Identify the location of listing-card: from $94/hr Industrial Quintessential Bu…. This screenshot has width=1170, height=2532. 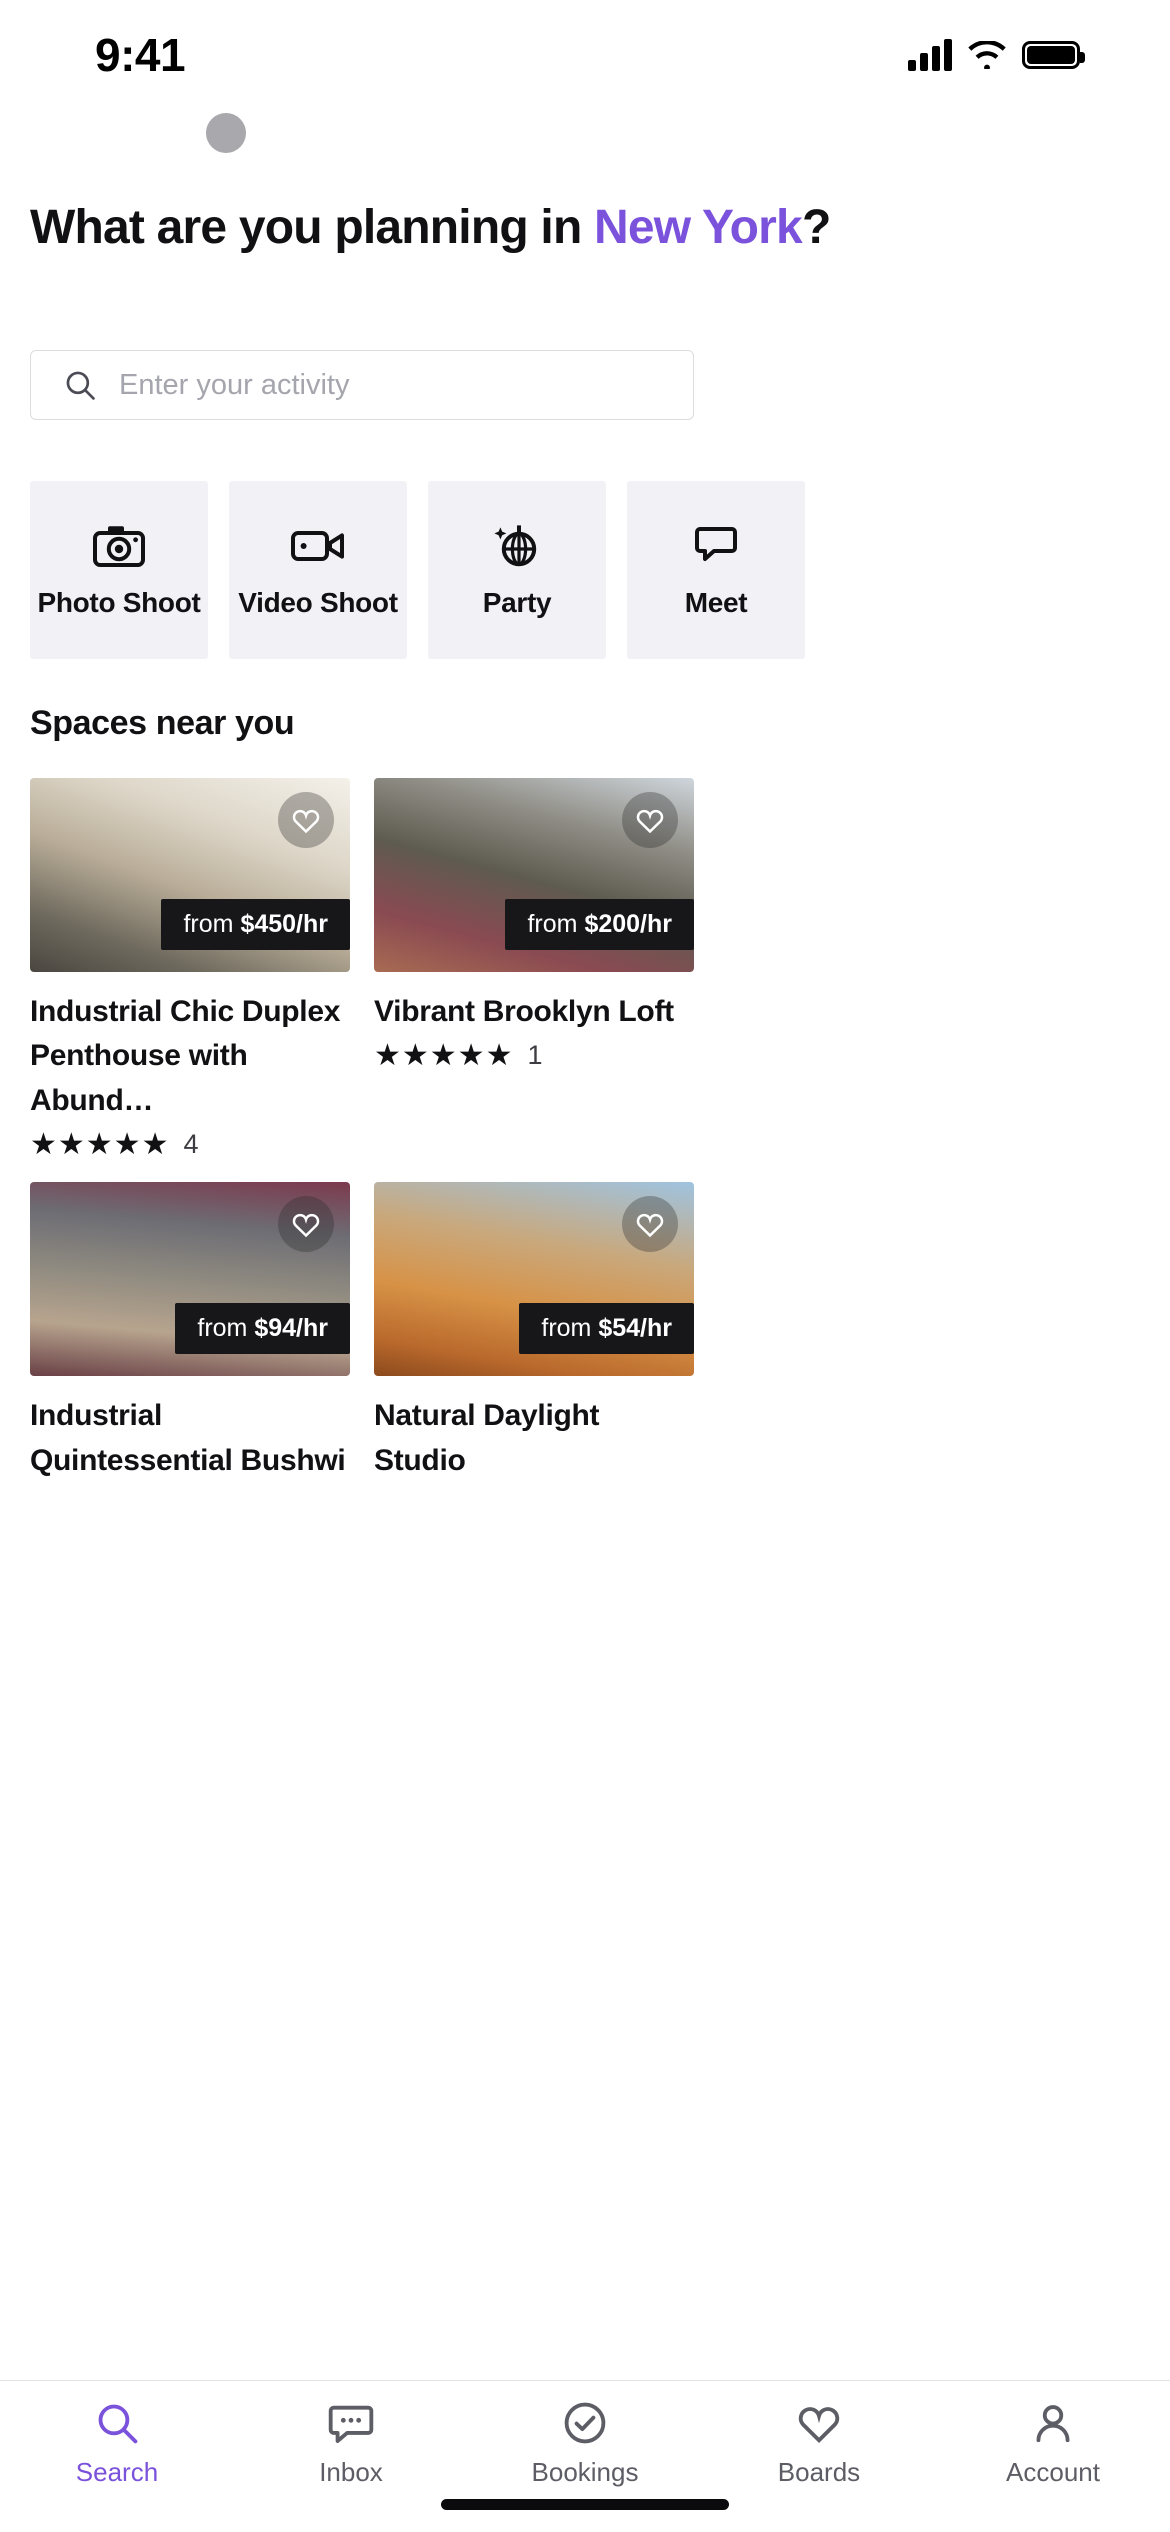
(190, 1332).